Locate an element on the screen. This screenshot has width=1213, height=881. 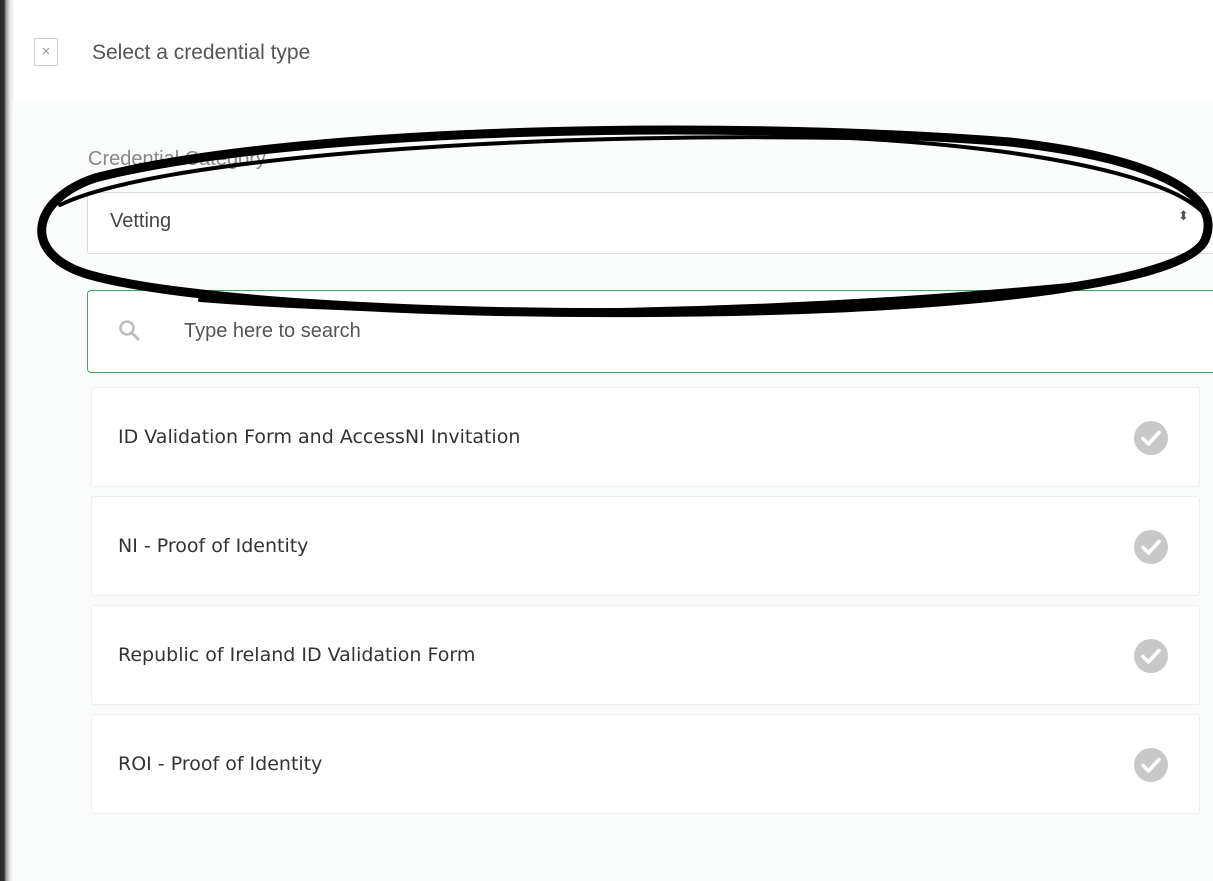
credential-item: Republic of Ireland ID Validation Form is located at coordinates (645, 655).